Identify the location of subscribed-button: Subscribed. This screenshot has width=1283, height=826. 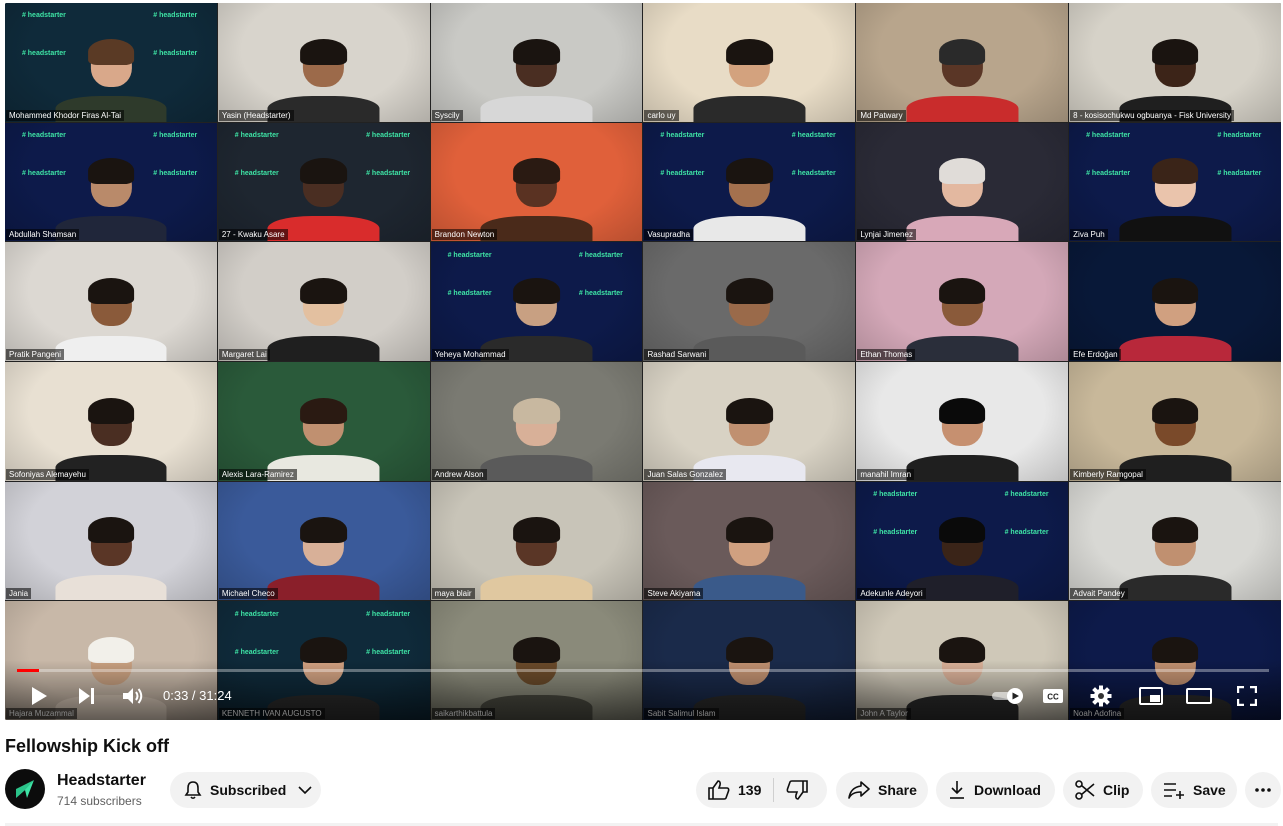
(245, 790).